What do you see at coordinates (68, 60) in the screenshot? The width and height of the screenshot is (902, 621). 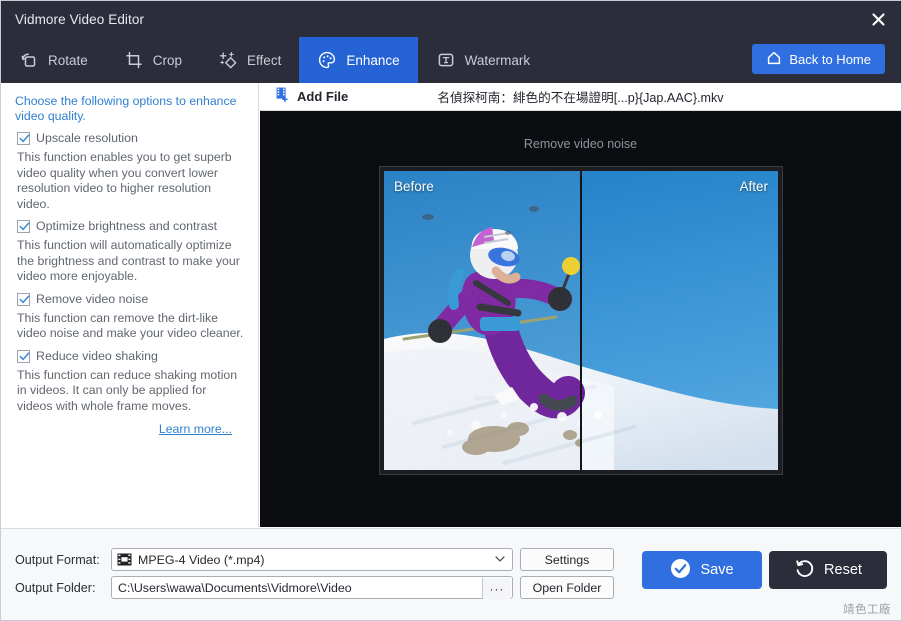 I see `tab-rotate-label: Rotate` at bounding box center [68, 60].